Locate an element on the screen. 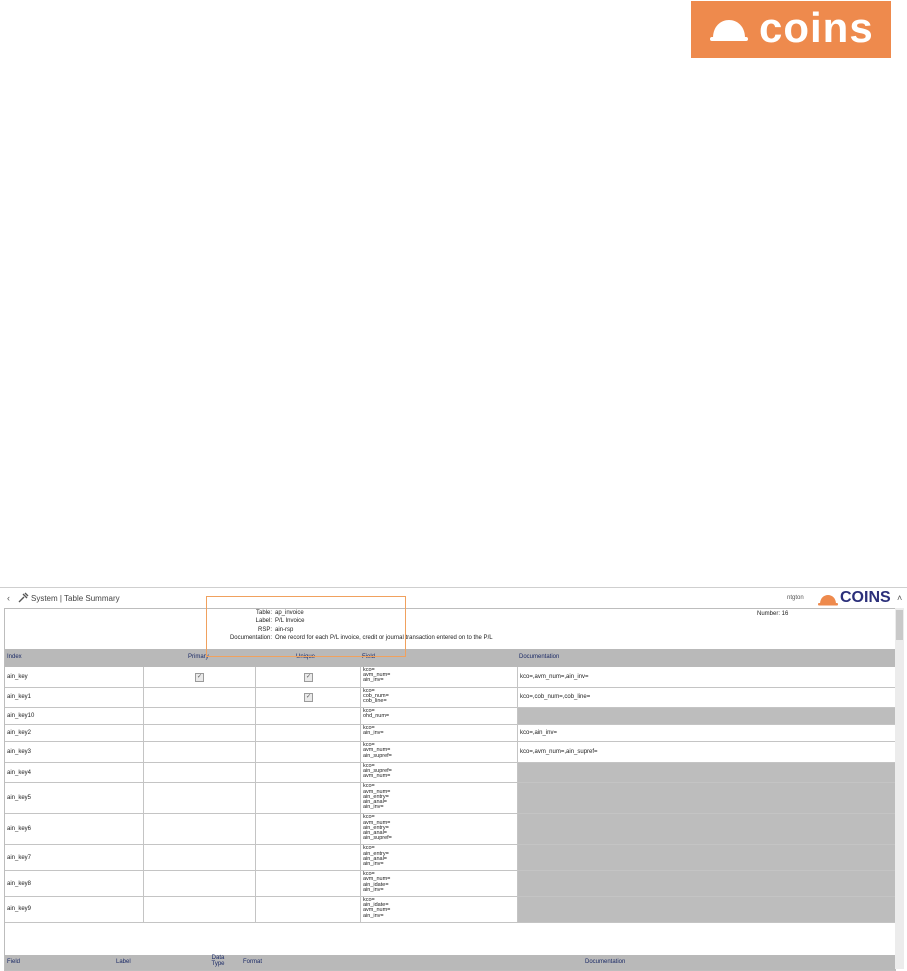 This screenshot has height=971, width=907. coins-logo: coins is located at coordinates (791, 29).